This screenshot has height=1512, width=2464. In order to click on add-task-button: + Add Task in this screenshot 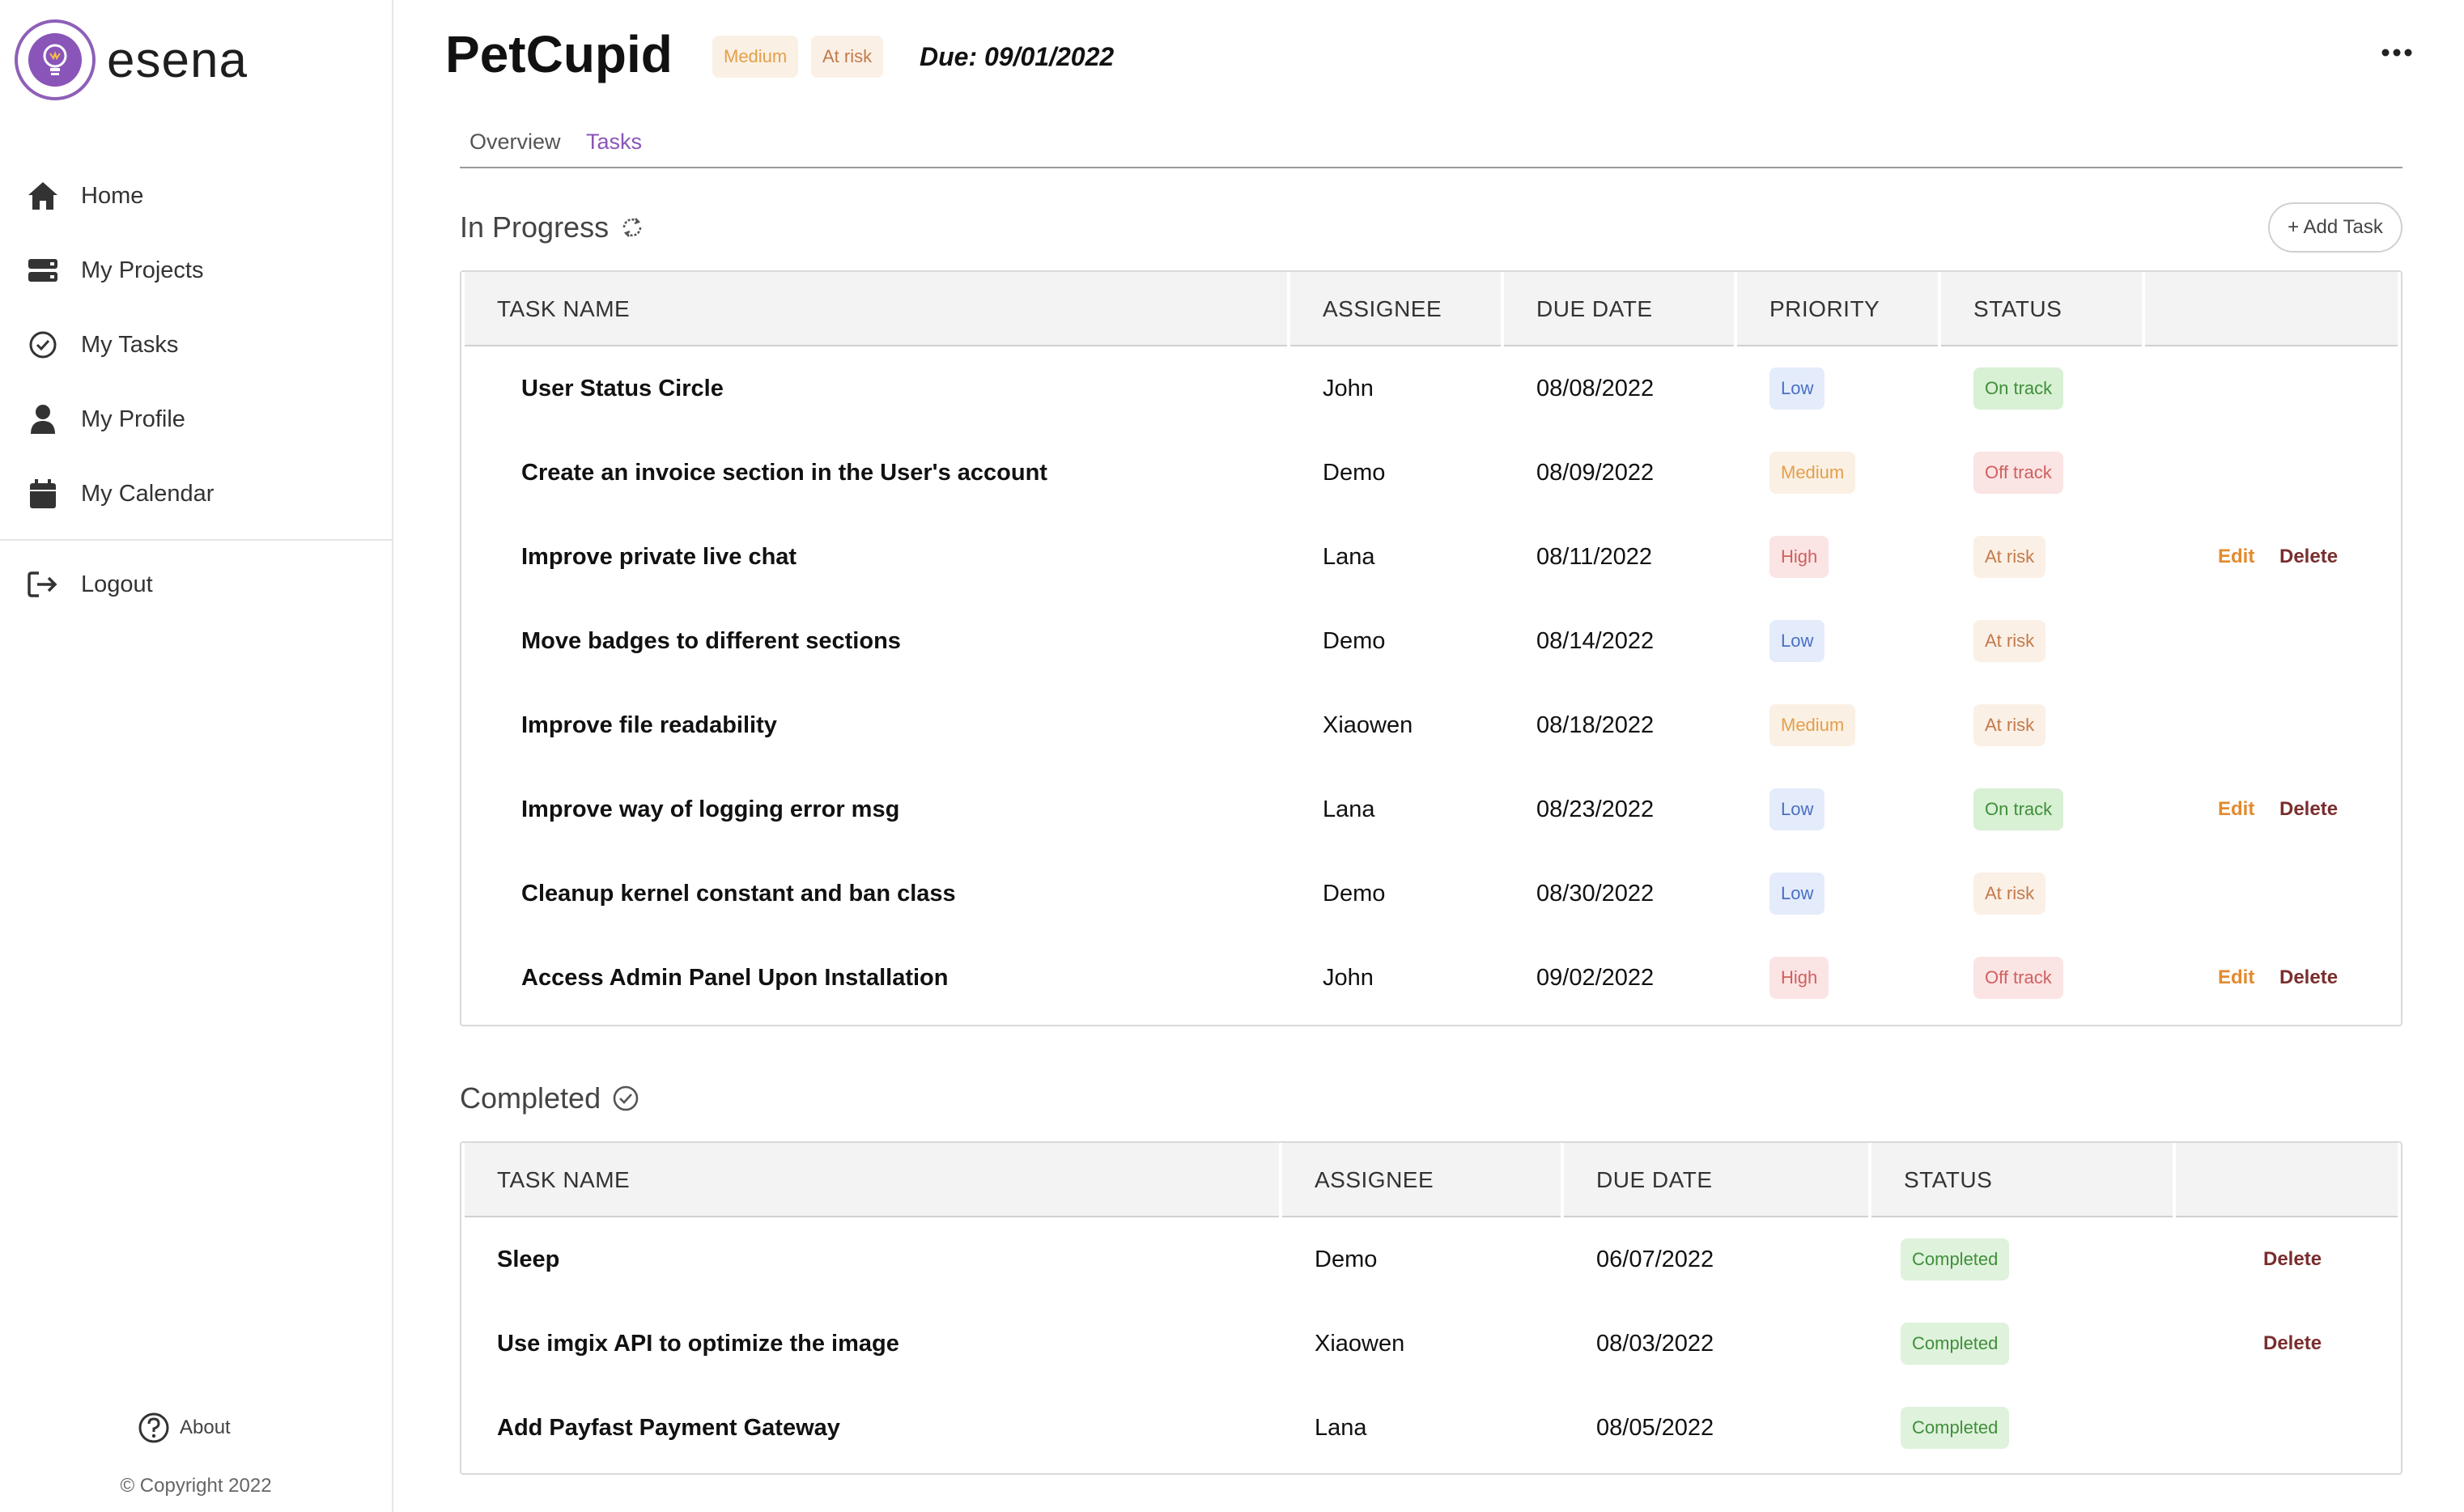, I will do `click(2335, 227)`.